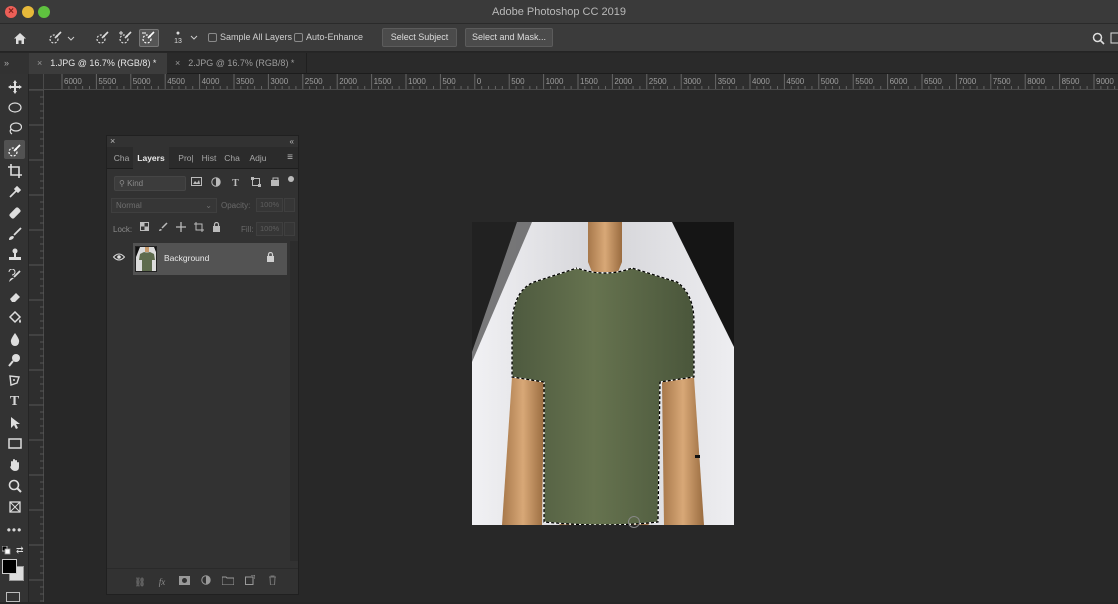 Image resolution: width=1118 pixels, height=604 pixels. Describe the element at coordinates (162, 228) in the screenshot. I see `lock-pixels-icon` at that location.